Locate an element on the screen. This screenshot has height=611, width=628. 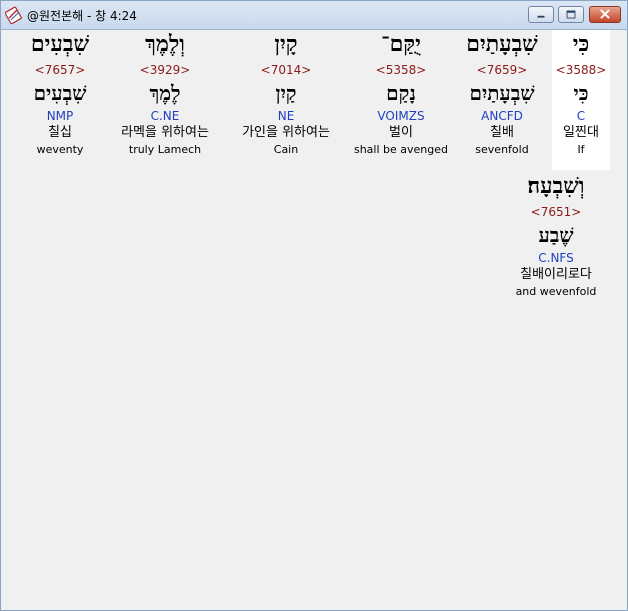
morph-code: C.NFS is located at coordinates (556, 258).